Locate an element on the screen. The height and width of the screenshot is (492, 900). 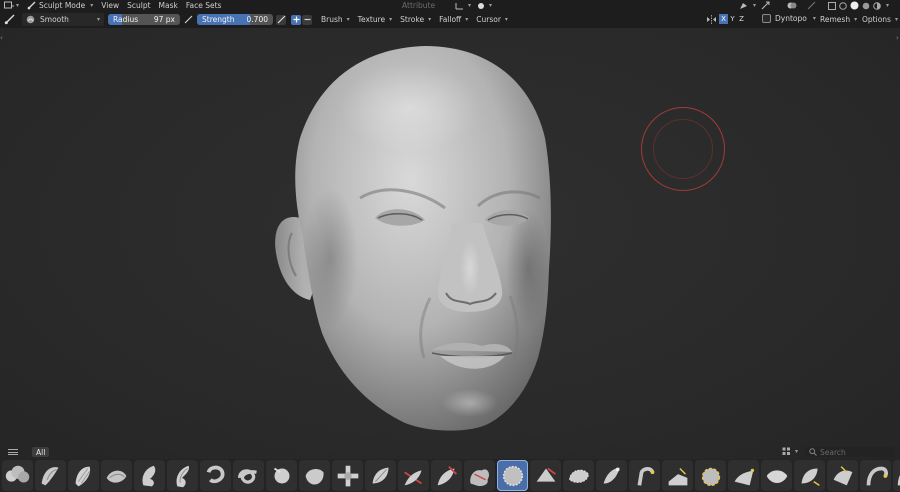
strength-pressure-toggle is located at coordinates (281, 19).